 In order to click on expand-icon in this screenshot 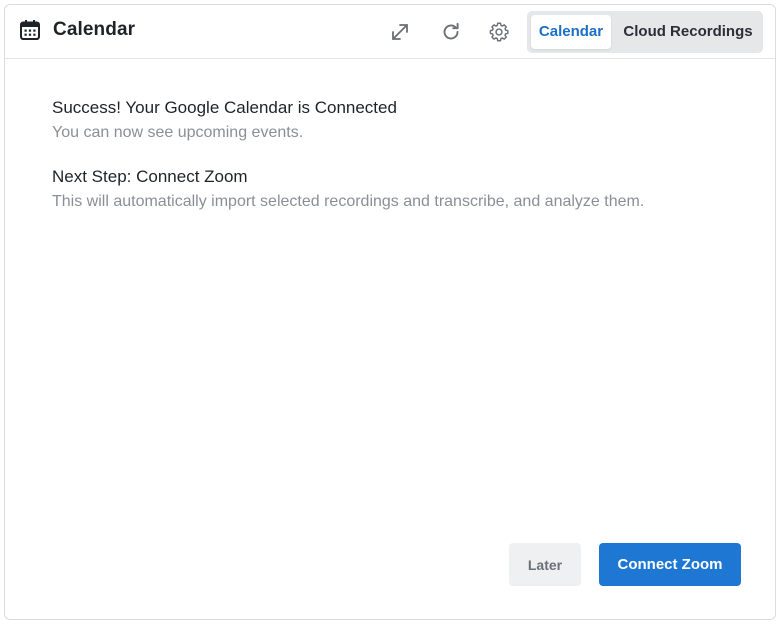, I will do `click(400, 32)`.